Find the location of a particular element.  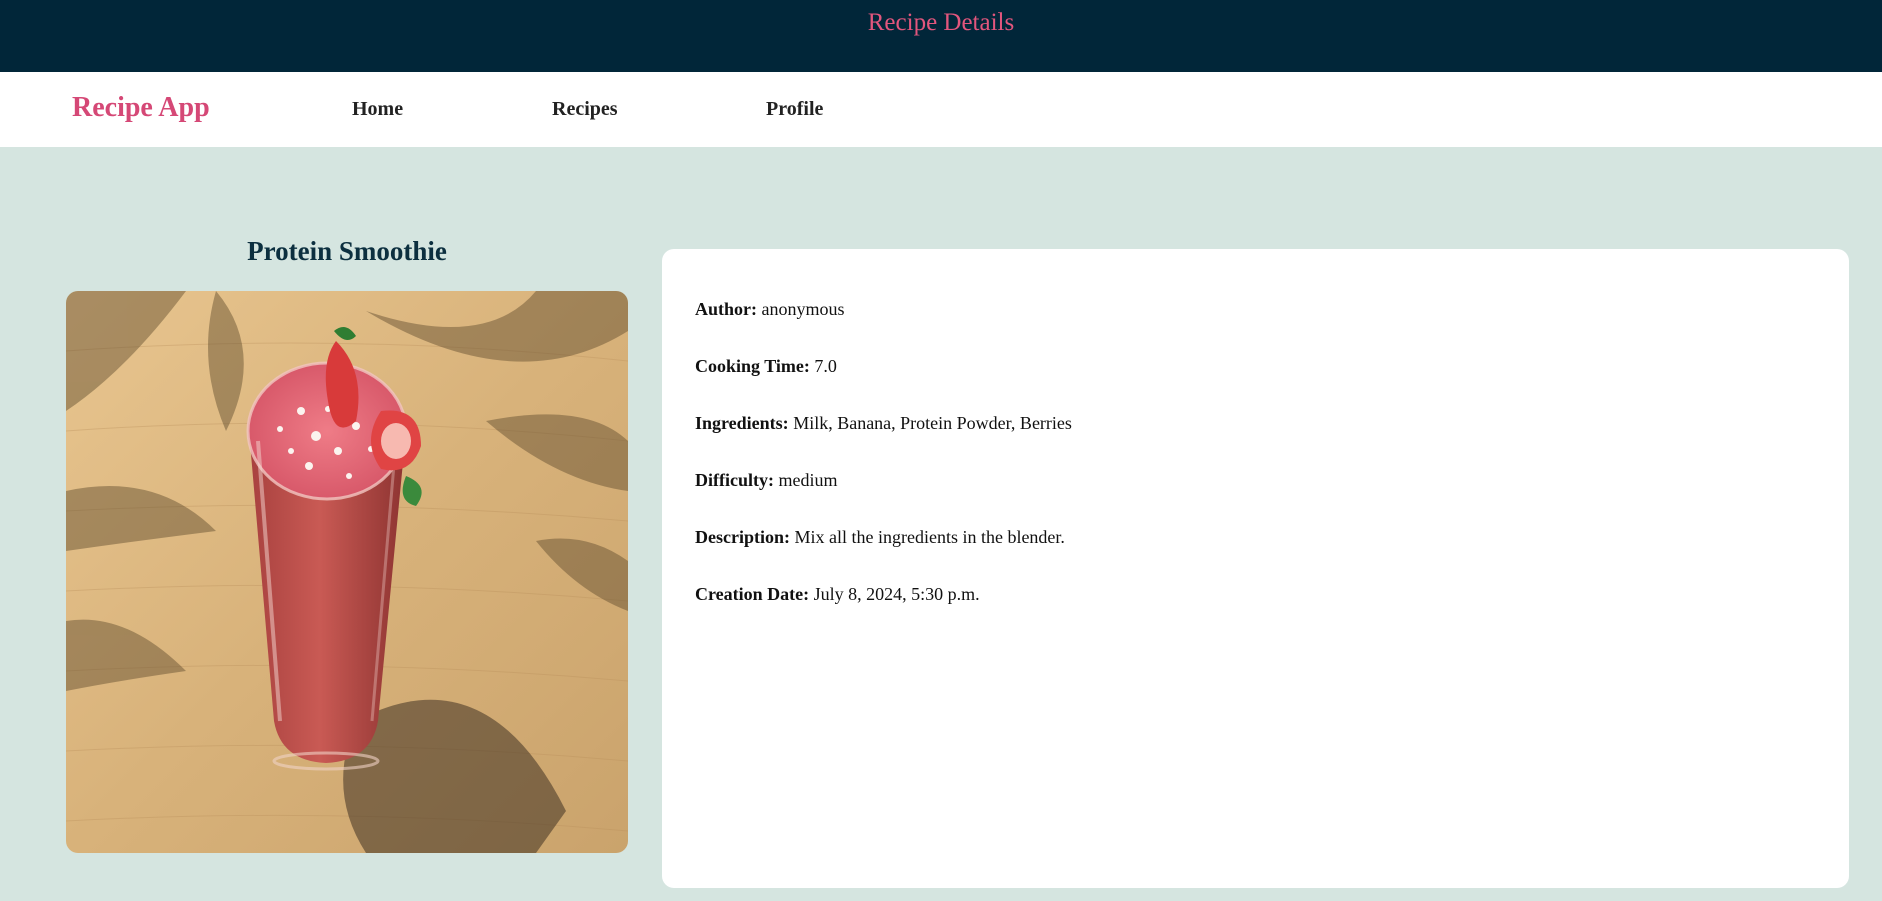

detail-description-label: Description: is located at coordinates (742, 537).